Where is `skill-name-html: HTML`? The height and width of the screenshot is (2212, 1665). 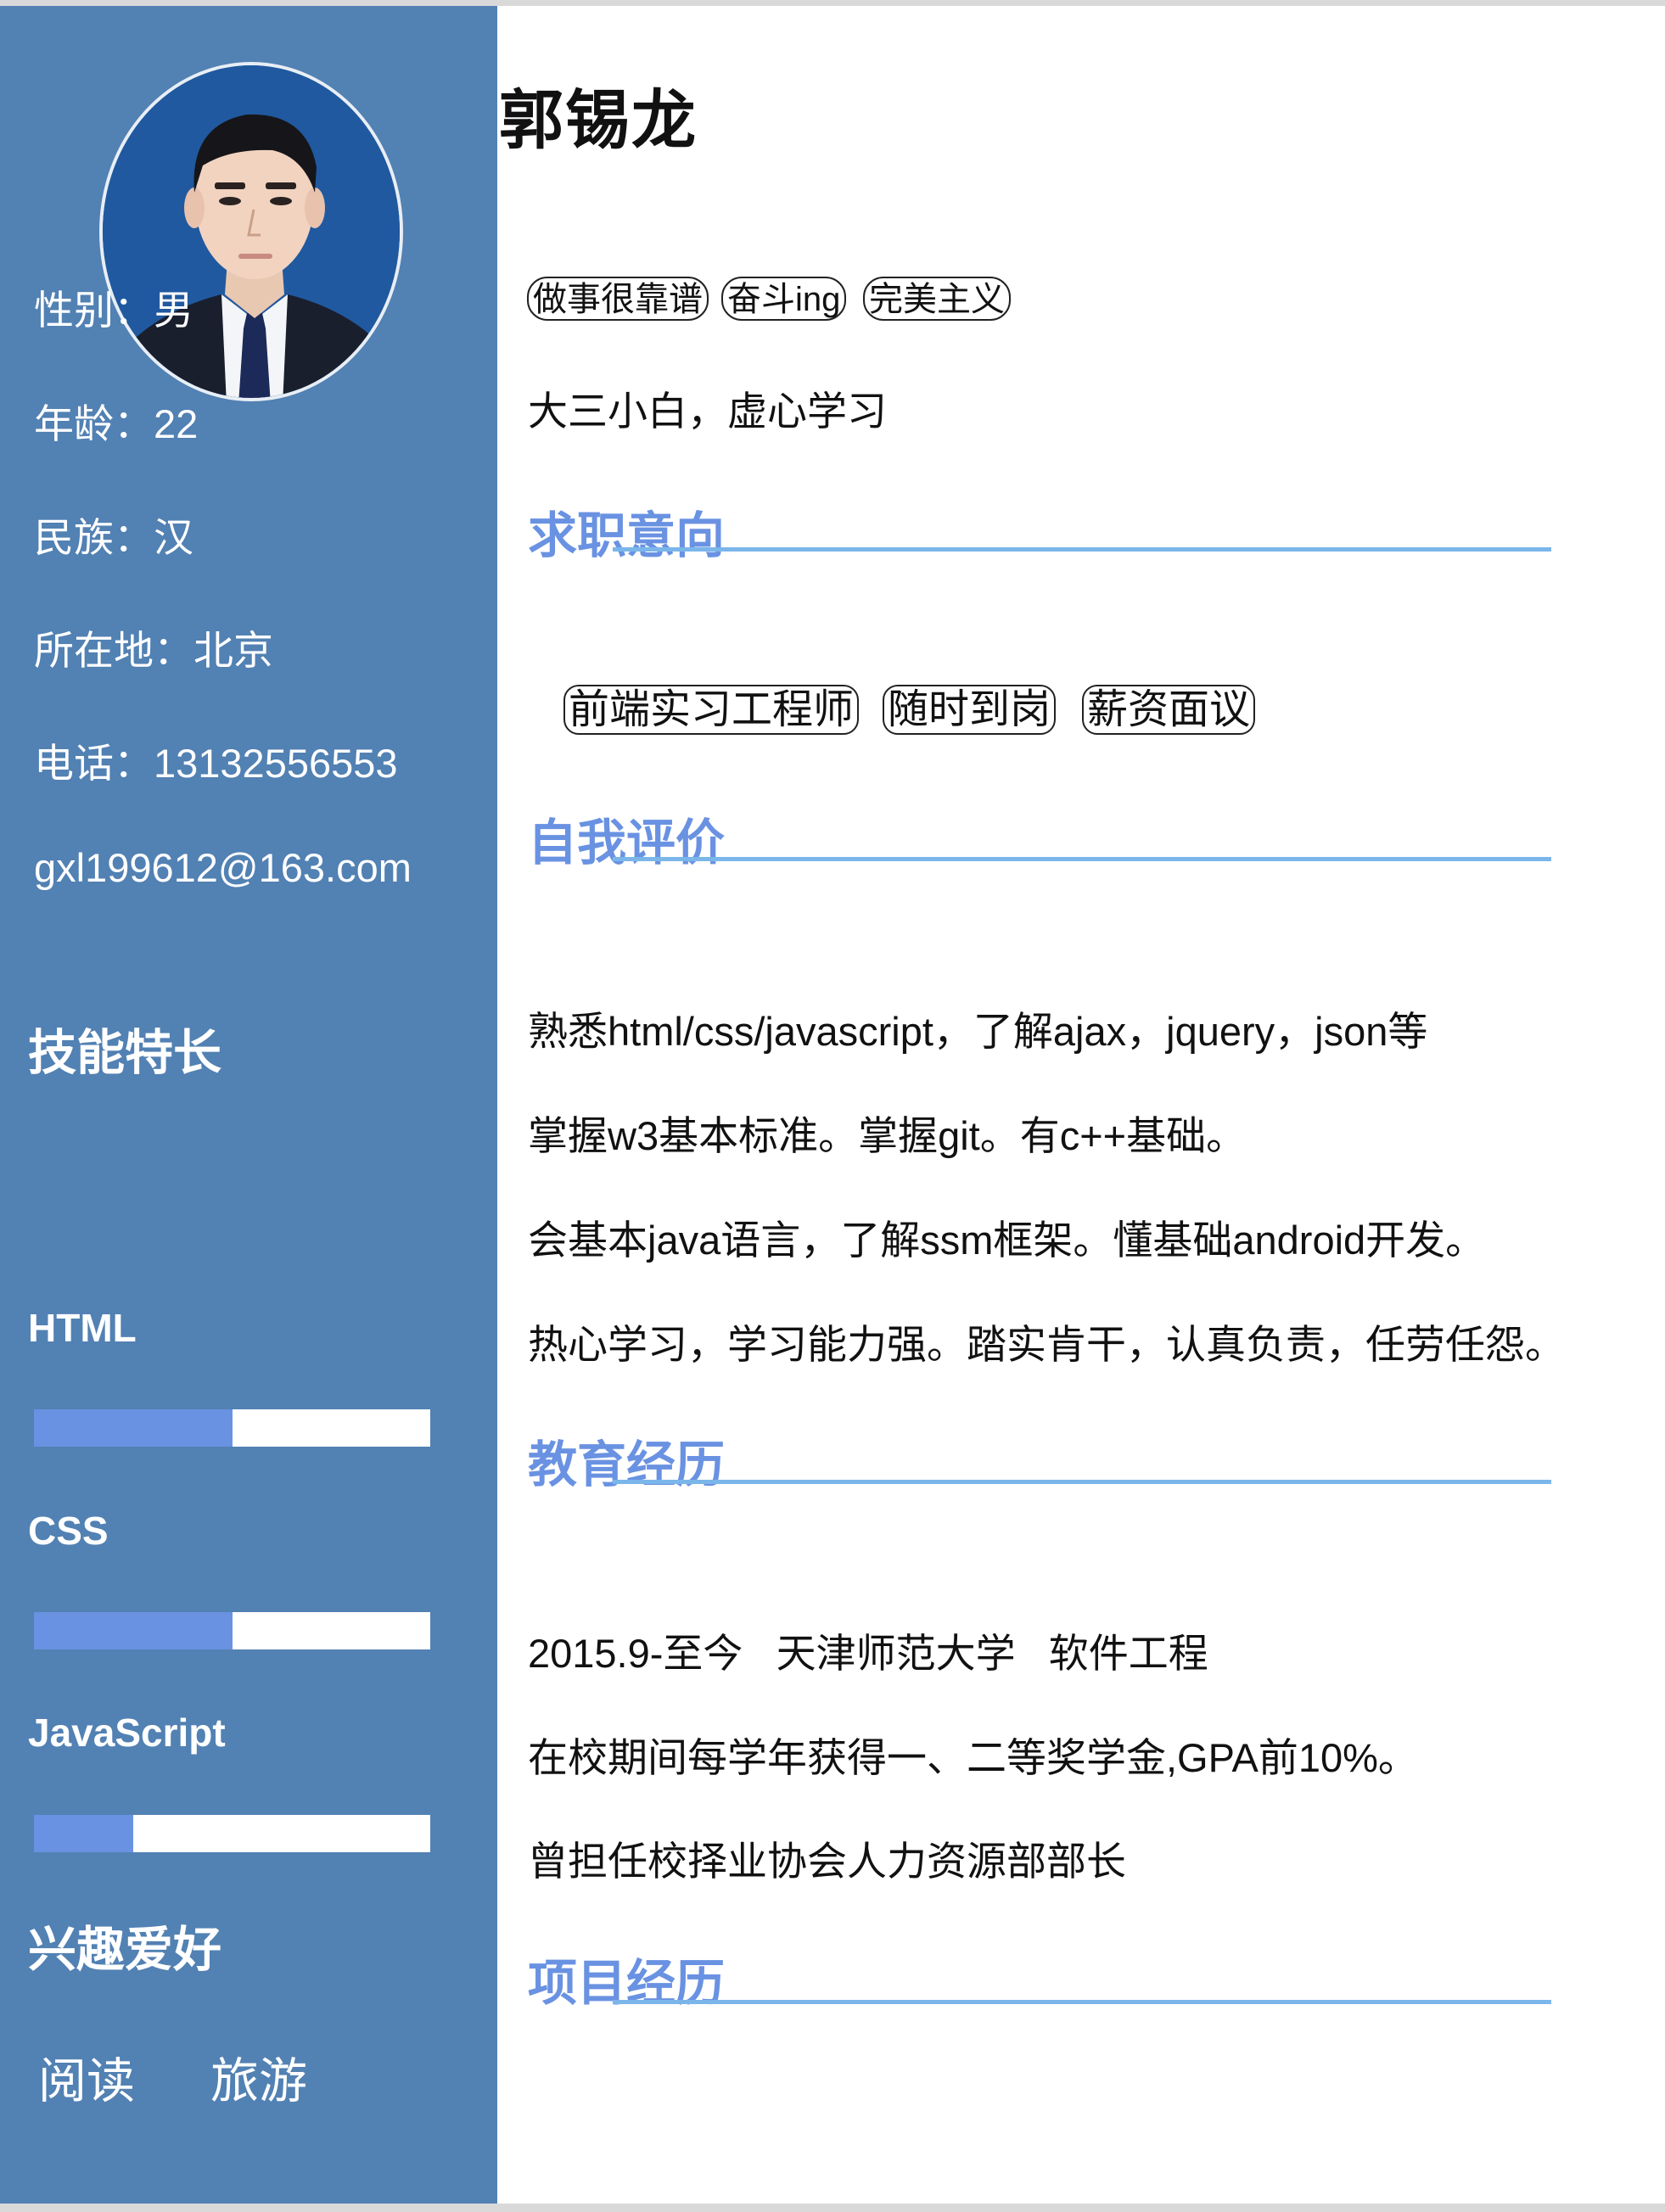 skill-name-html: HTML is located at coordinates (82, 1328).